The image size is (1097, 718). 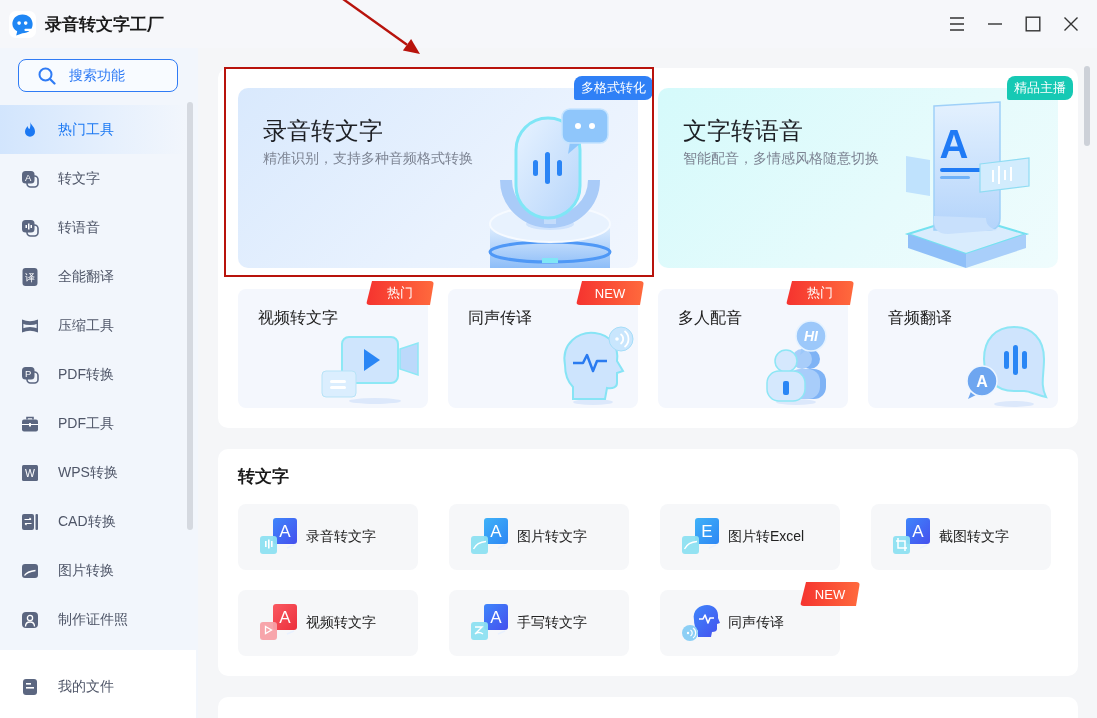 I want to click on maximize-icon, so click(x=1033, y=24).